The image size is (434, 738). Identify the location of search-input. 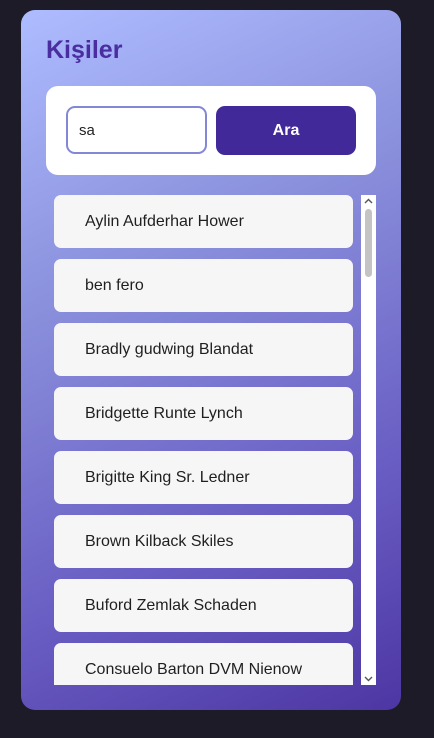
(136, 130).